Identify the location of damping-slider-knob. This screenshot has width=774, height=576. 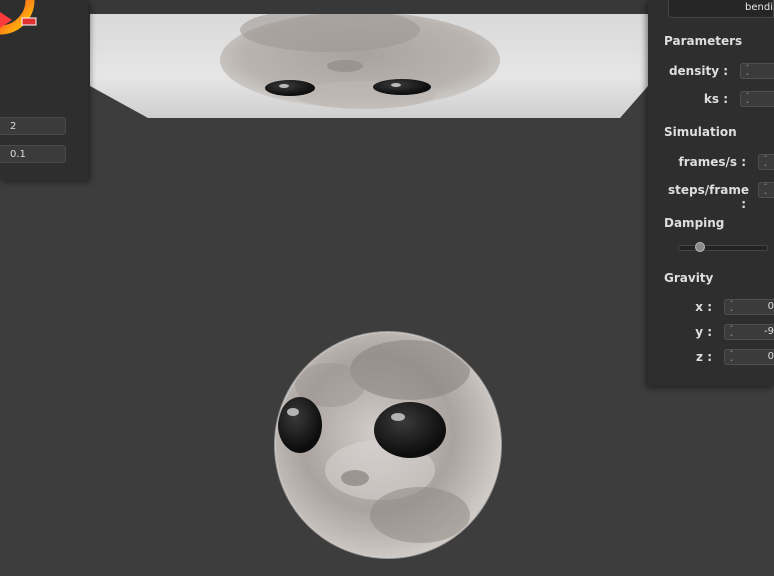
(699, 247).